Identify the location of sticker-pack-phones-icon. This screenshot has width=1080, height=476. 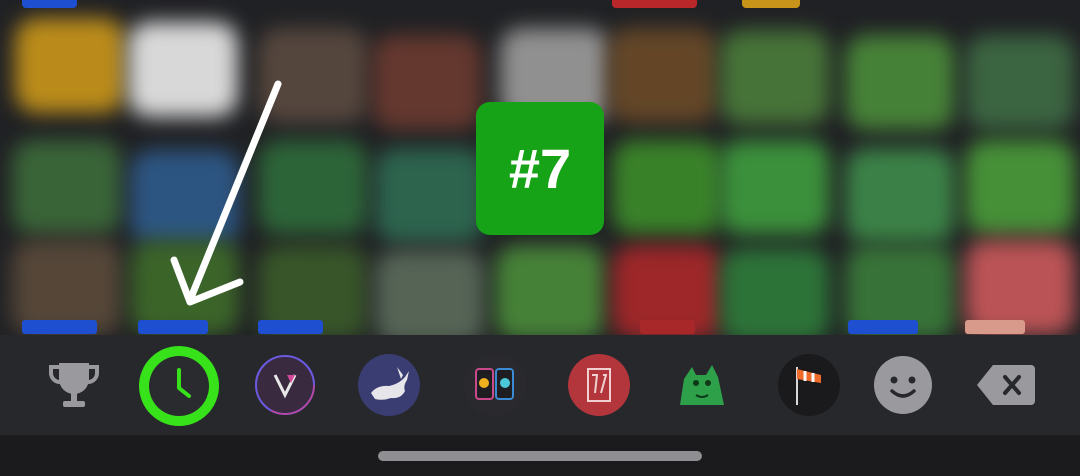
(495, 385).